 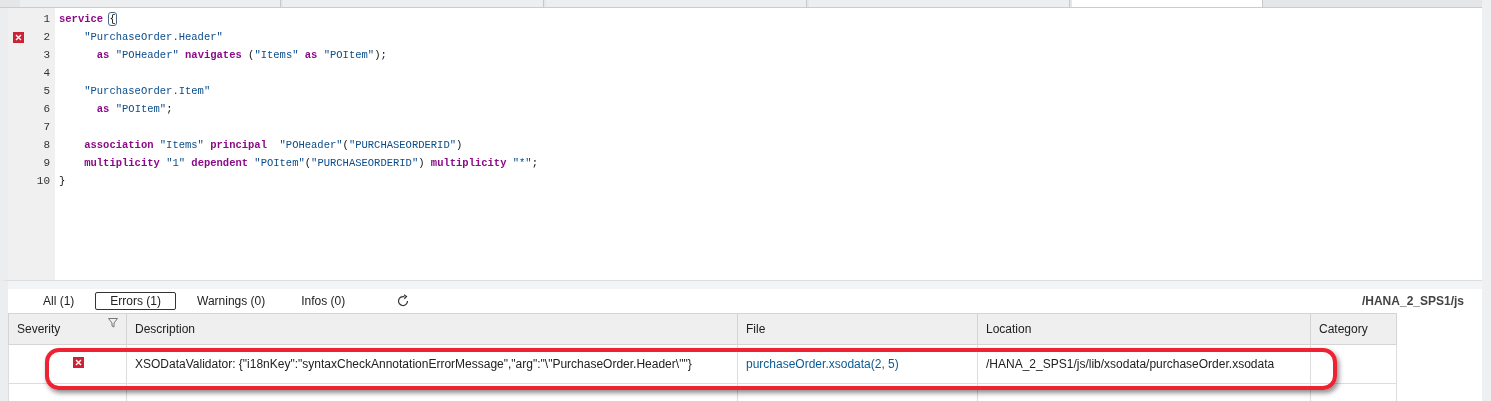 What do you see at coordinates (1353, 329) in the screenshot?
I see `column-header: Category` at bounding box center [1353, 329].